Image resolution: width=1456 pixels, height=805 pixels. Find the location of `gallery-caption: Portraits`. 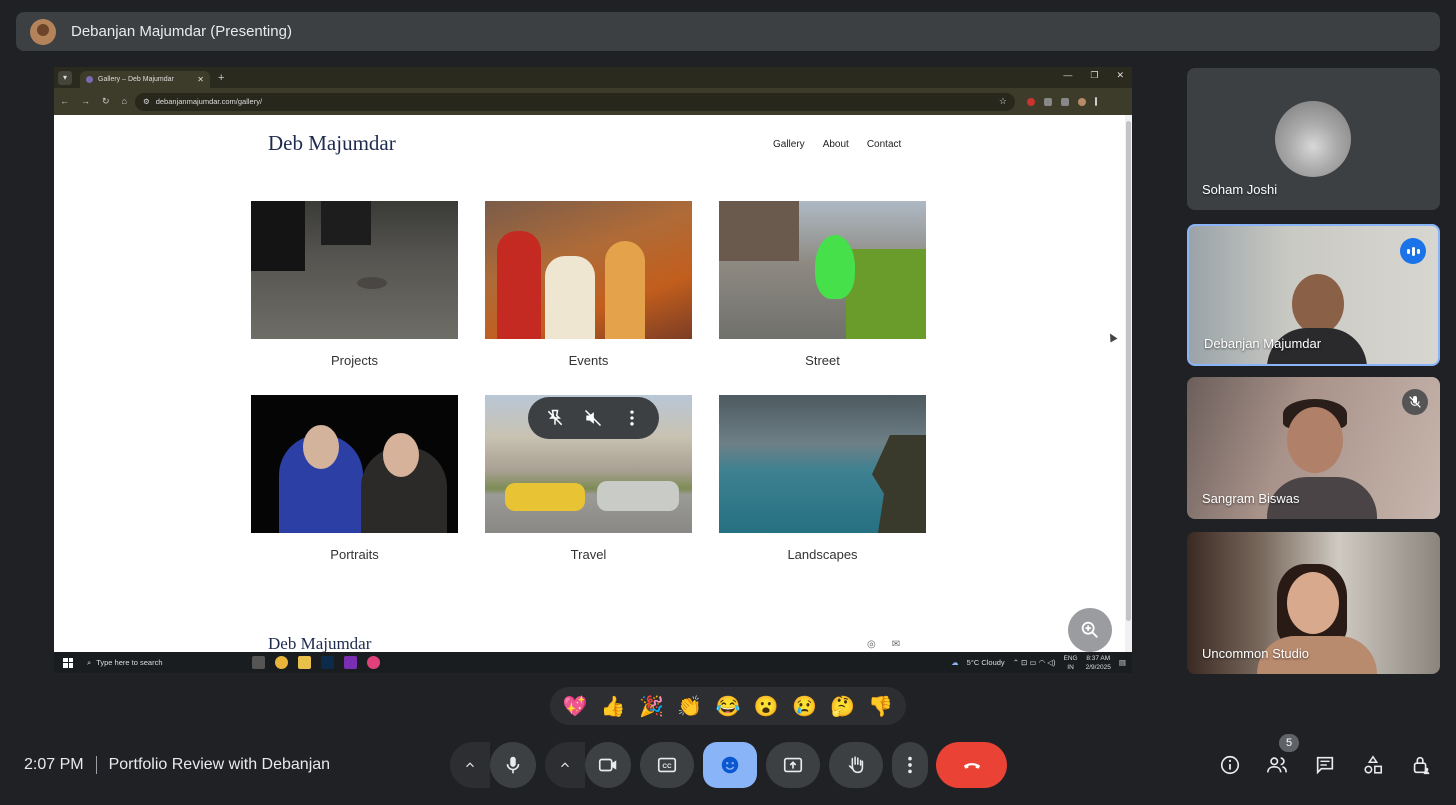

gallery-caption: Portraits is located at coordinates (354, 554).